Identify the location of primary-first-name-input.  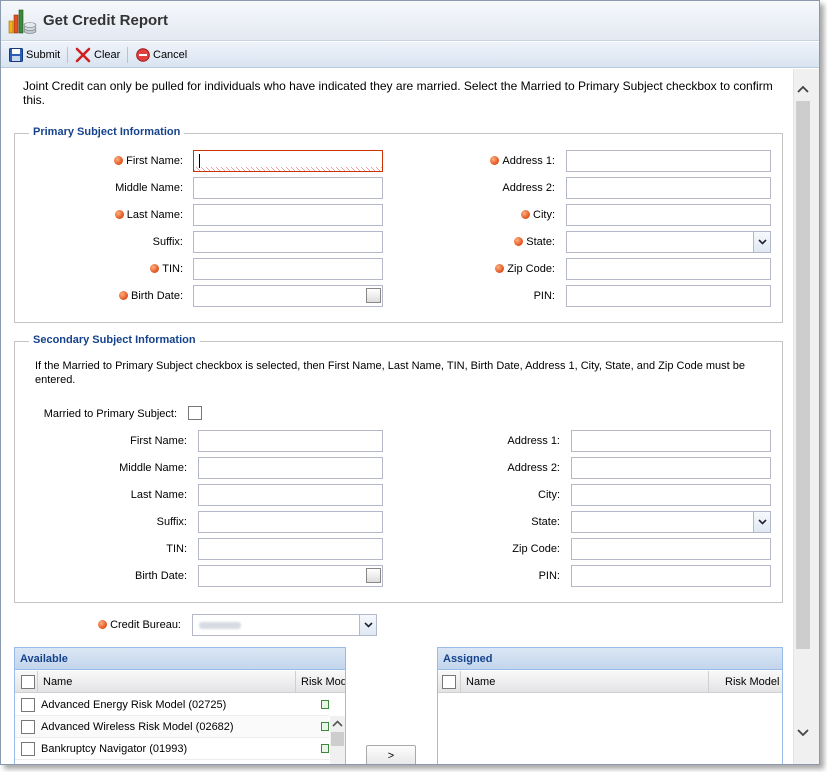
(288, 161).